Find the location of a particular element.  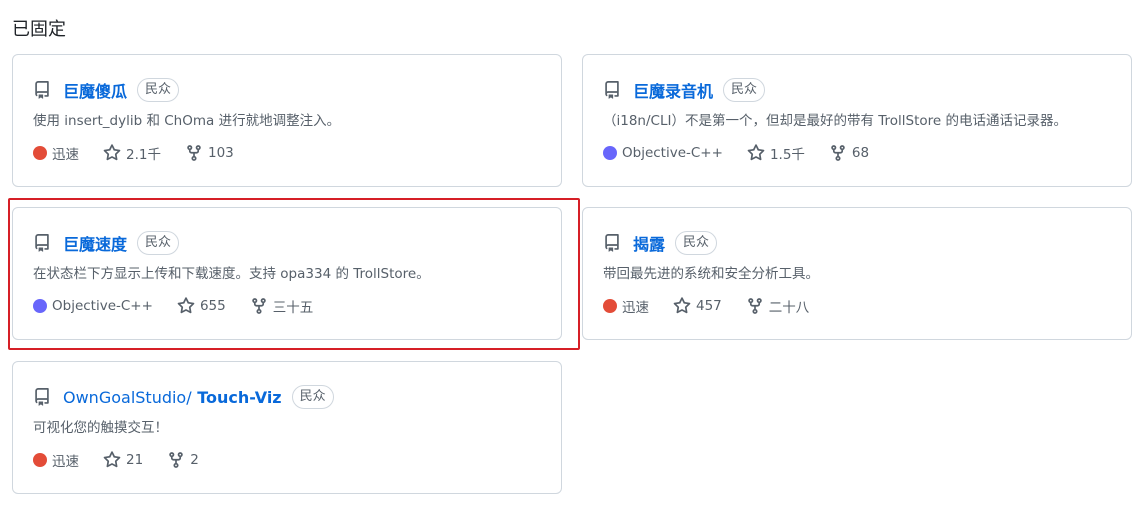

stars-link: 457 is located at coordinates (697, 306).